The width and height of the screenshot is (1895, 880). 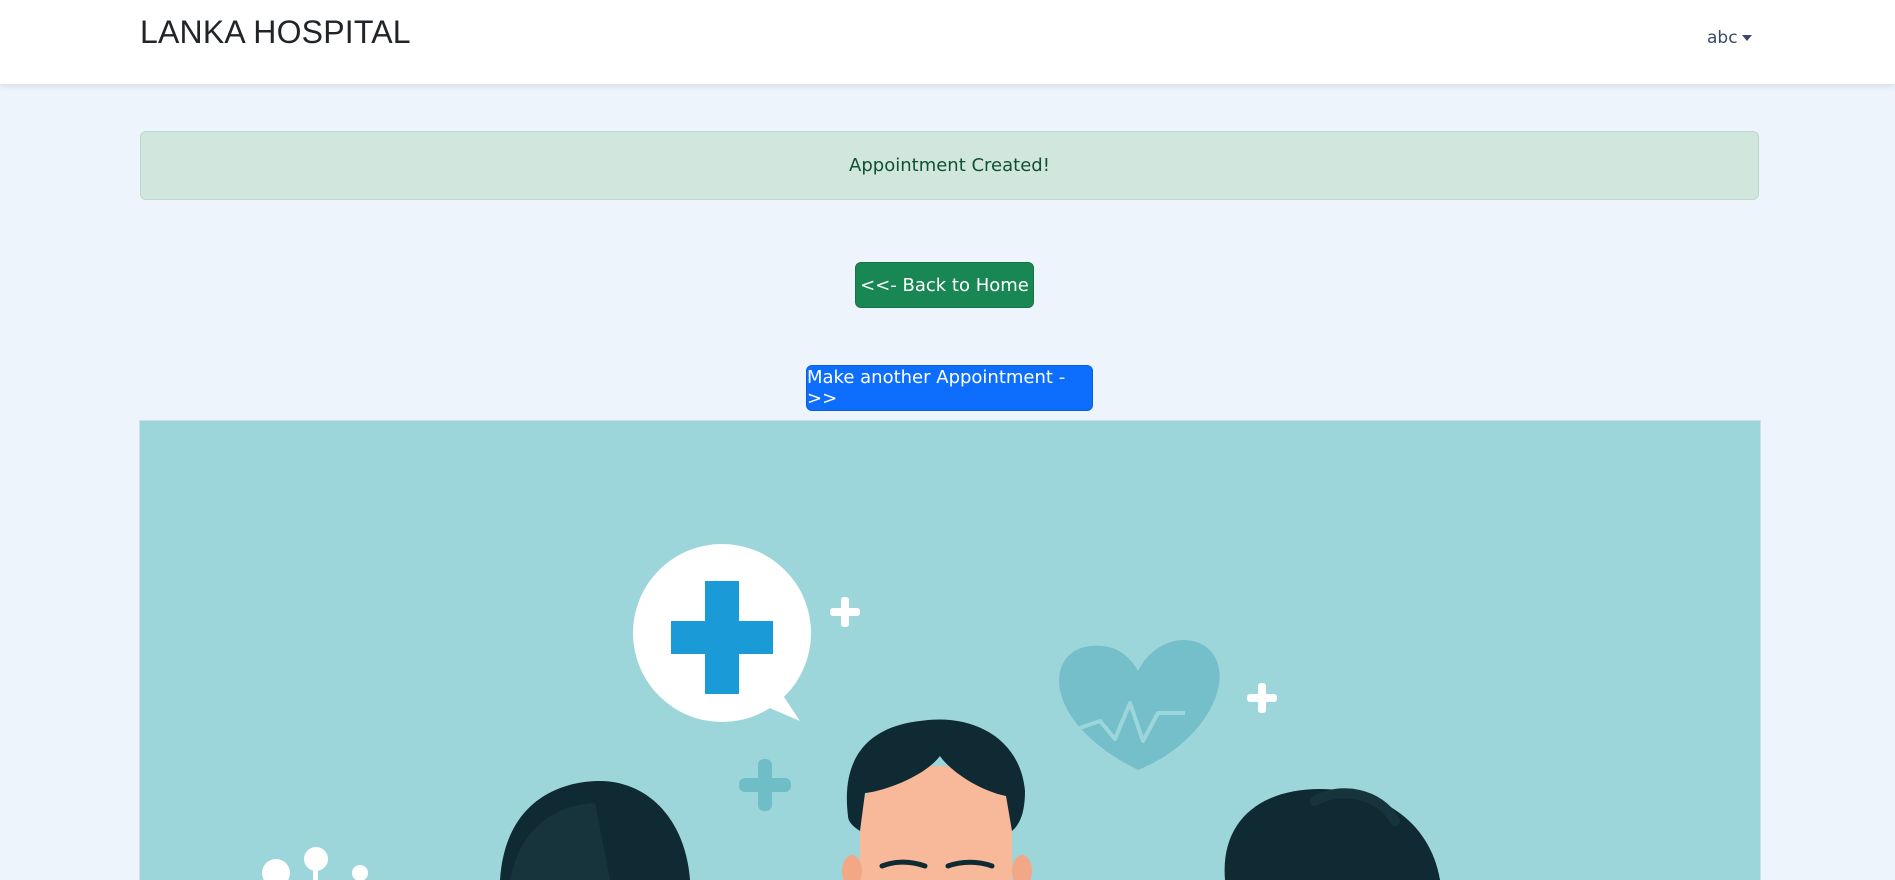 I want to click on user-dropdown-toggle: abc, so click(x=1729, y=38).